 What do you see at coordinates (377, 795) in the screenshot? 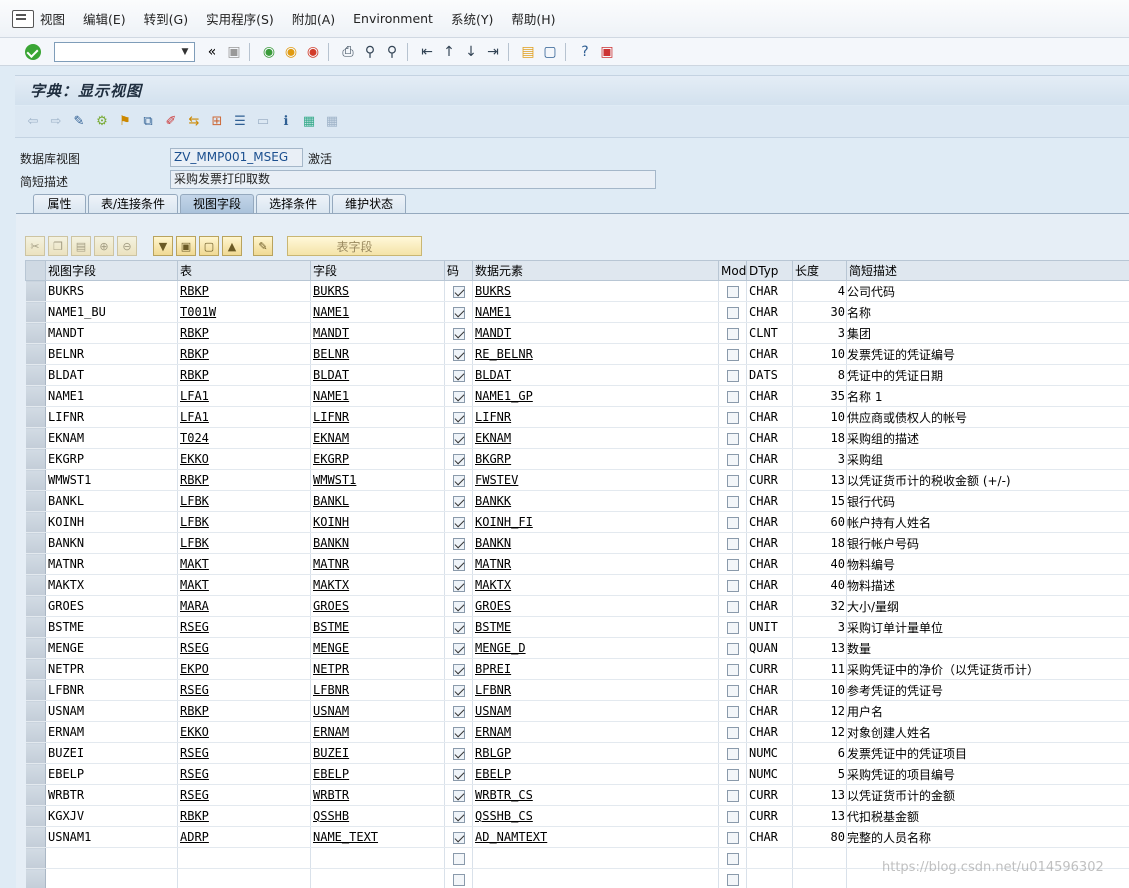
I see `field-cell: WRBTR` at bounding box center [377, 795].